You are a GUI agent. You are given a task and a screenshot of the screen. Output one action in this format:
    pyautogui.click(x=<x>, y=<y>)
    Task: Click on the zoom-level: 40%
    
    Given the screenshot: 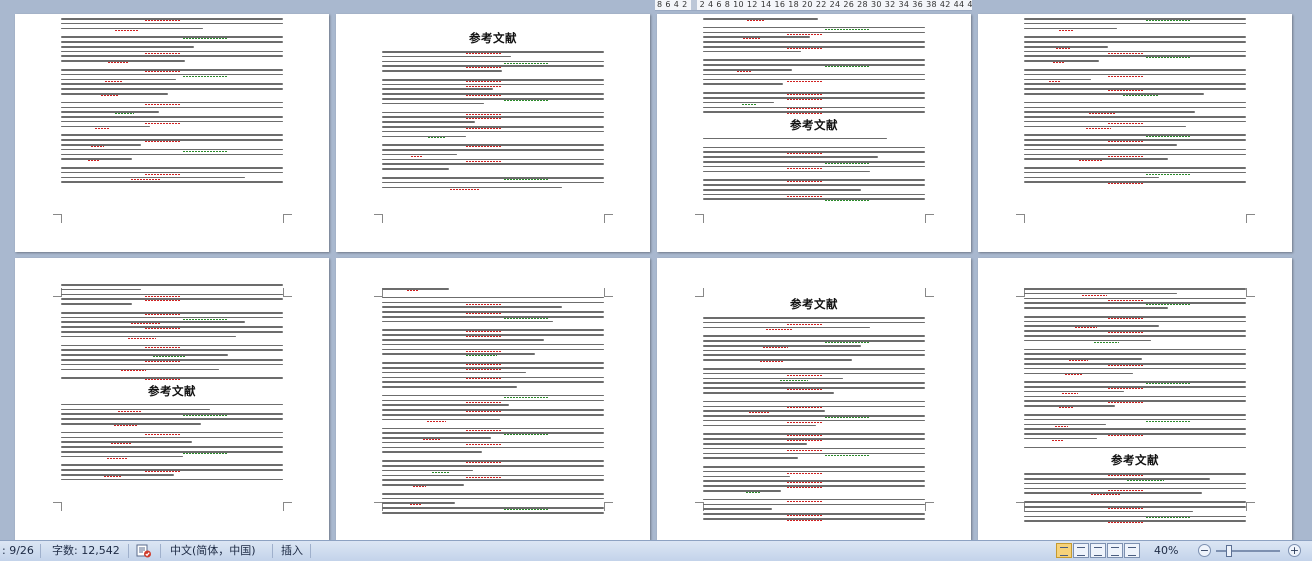 What is the action you would take?
    pyautogui.click(x=1166, y=551)
    